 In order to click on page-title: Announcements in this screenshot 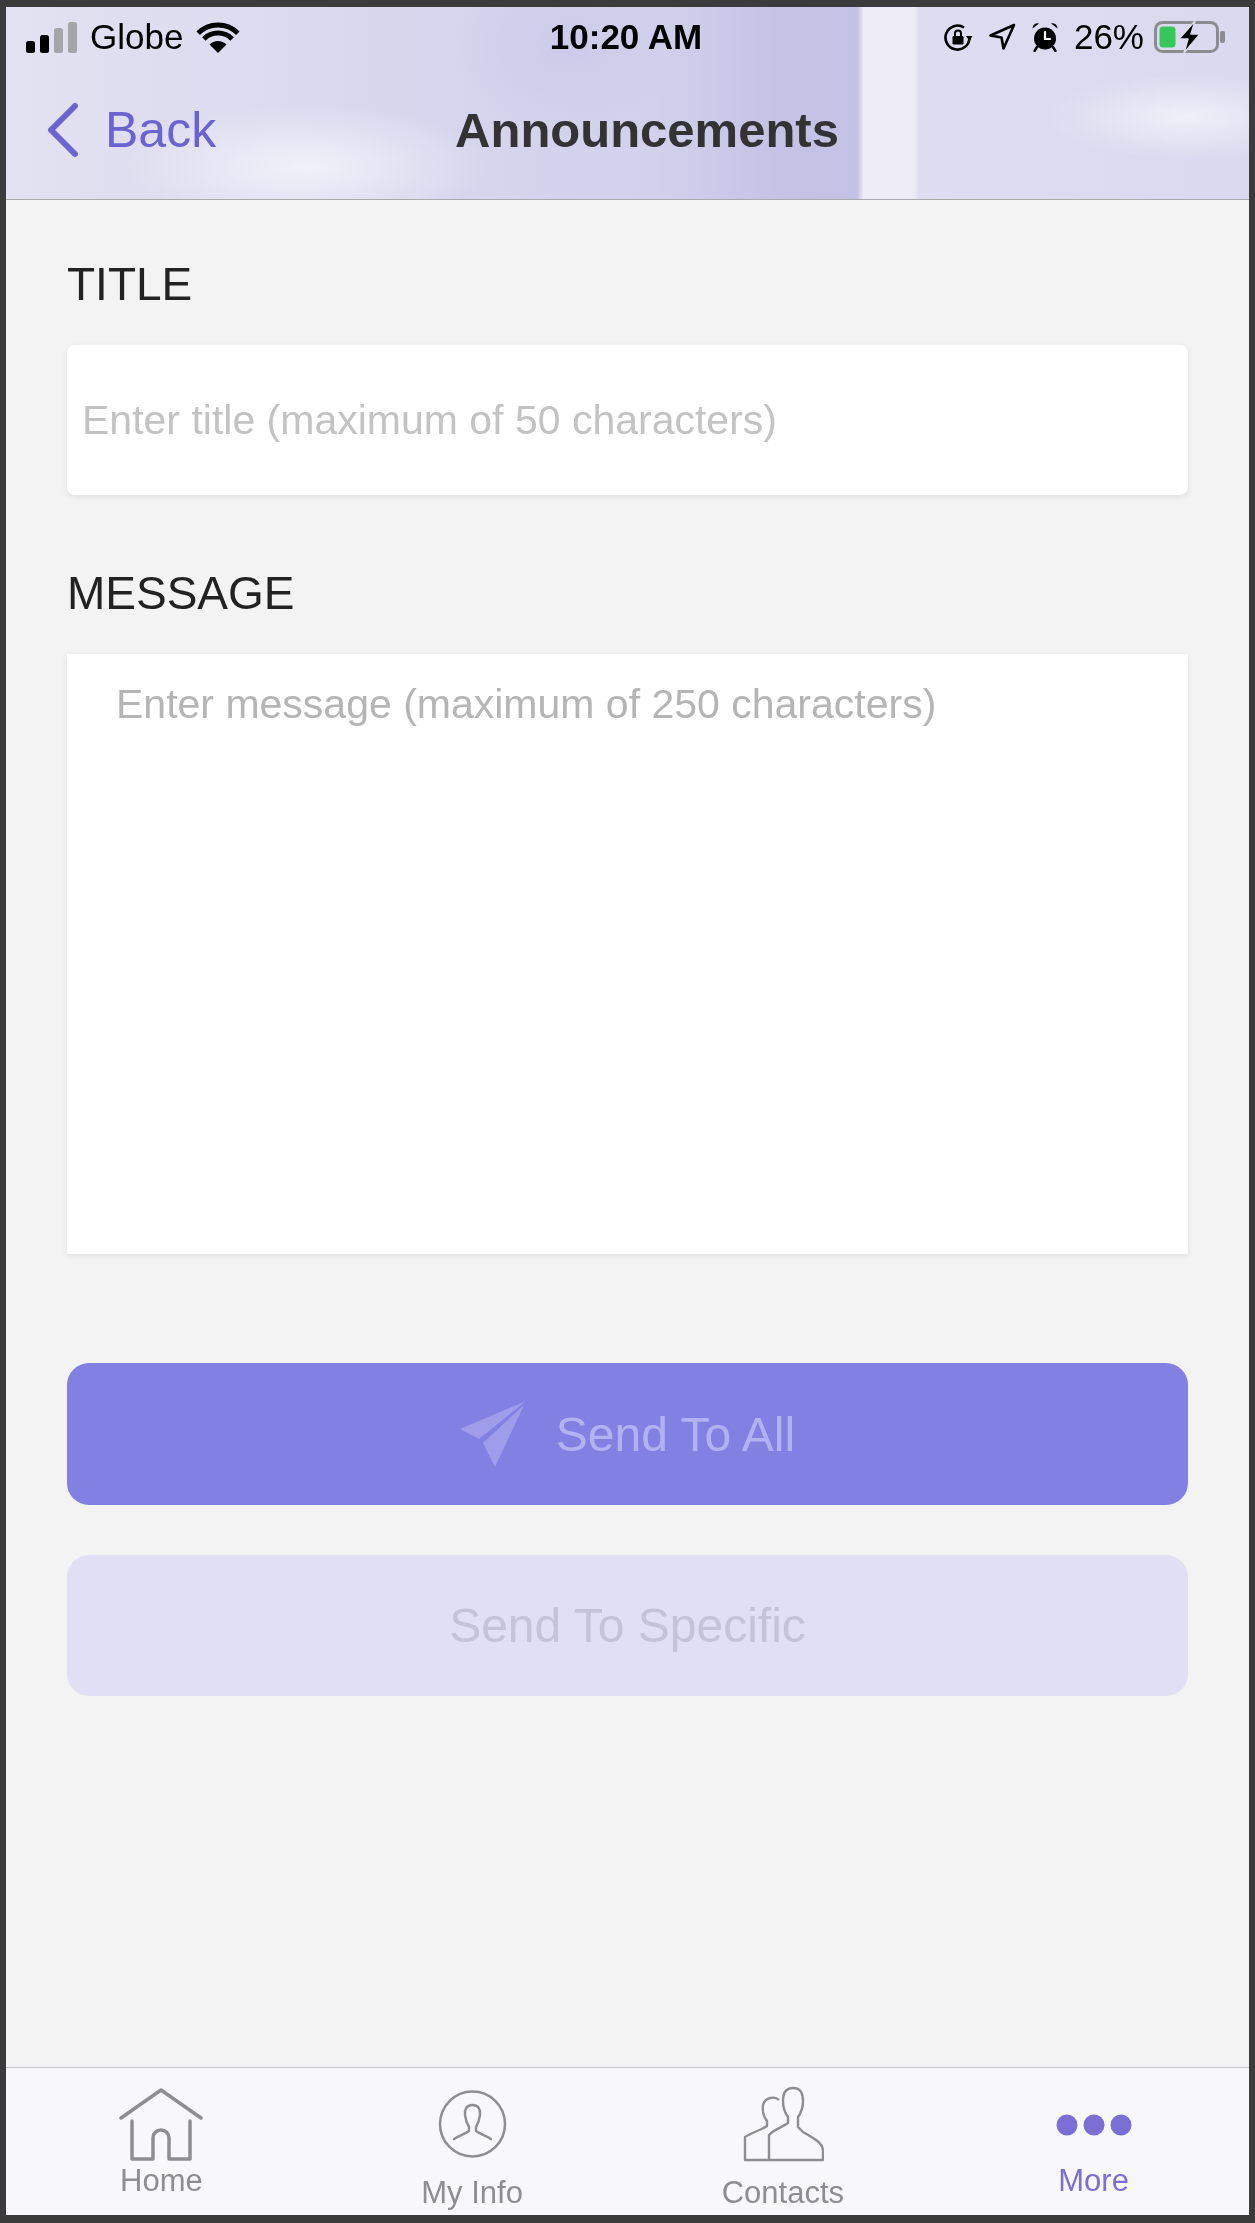, I will do `click(647, 130)`.